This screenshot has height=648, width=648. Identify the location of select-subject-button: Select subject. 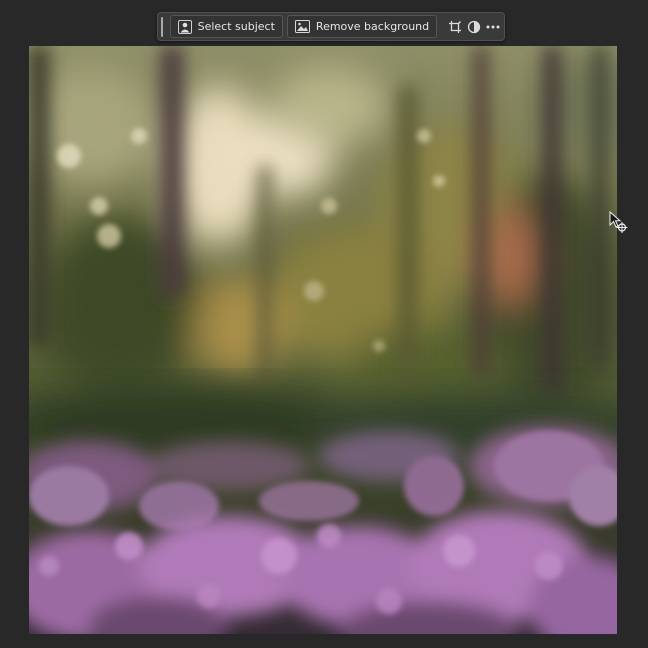
(226, 26).